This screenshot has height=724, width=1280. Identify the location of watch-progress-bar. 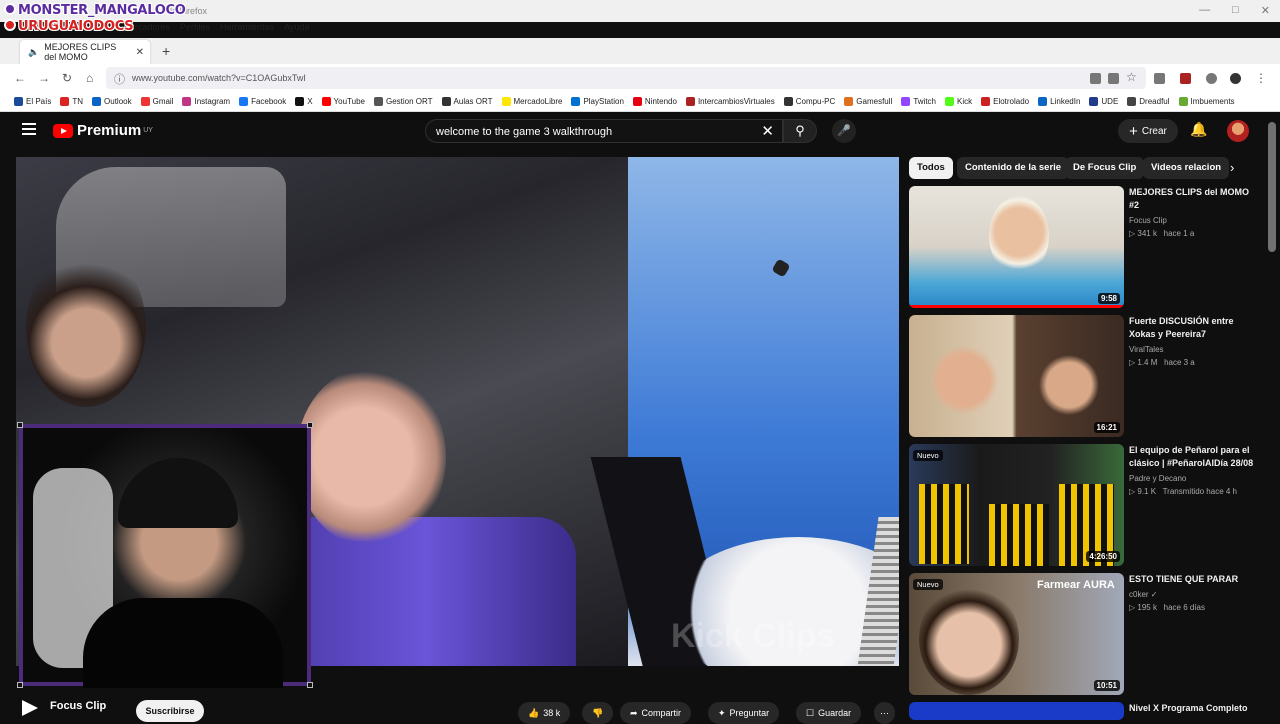
(1016, 306).